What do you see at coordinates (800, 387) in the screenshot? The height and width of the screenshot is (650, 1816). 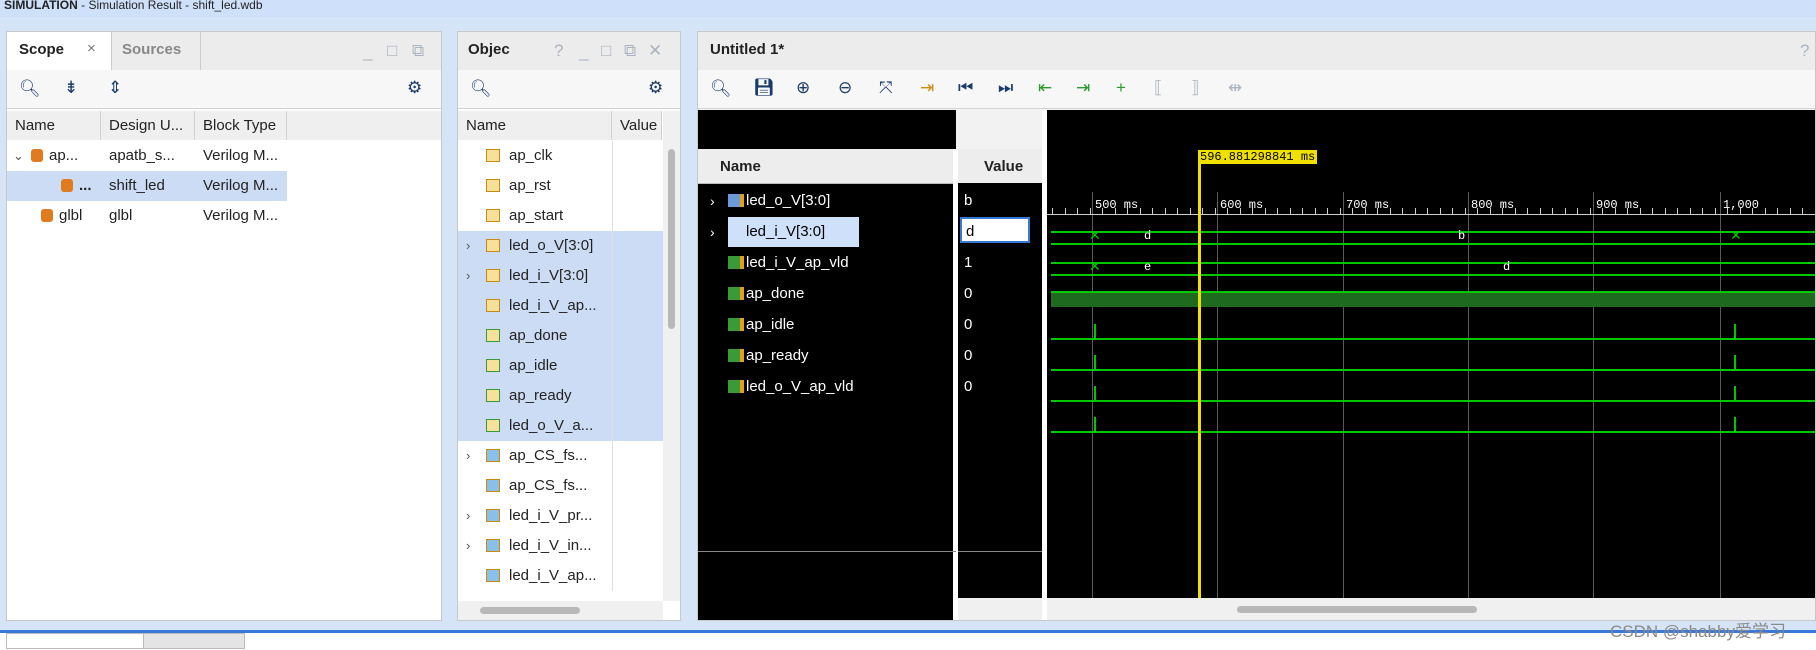 I see `wave-signal-name: led_o_V_ap_vld` at bounding box center [800, 387].